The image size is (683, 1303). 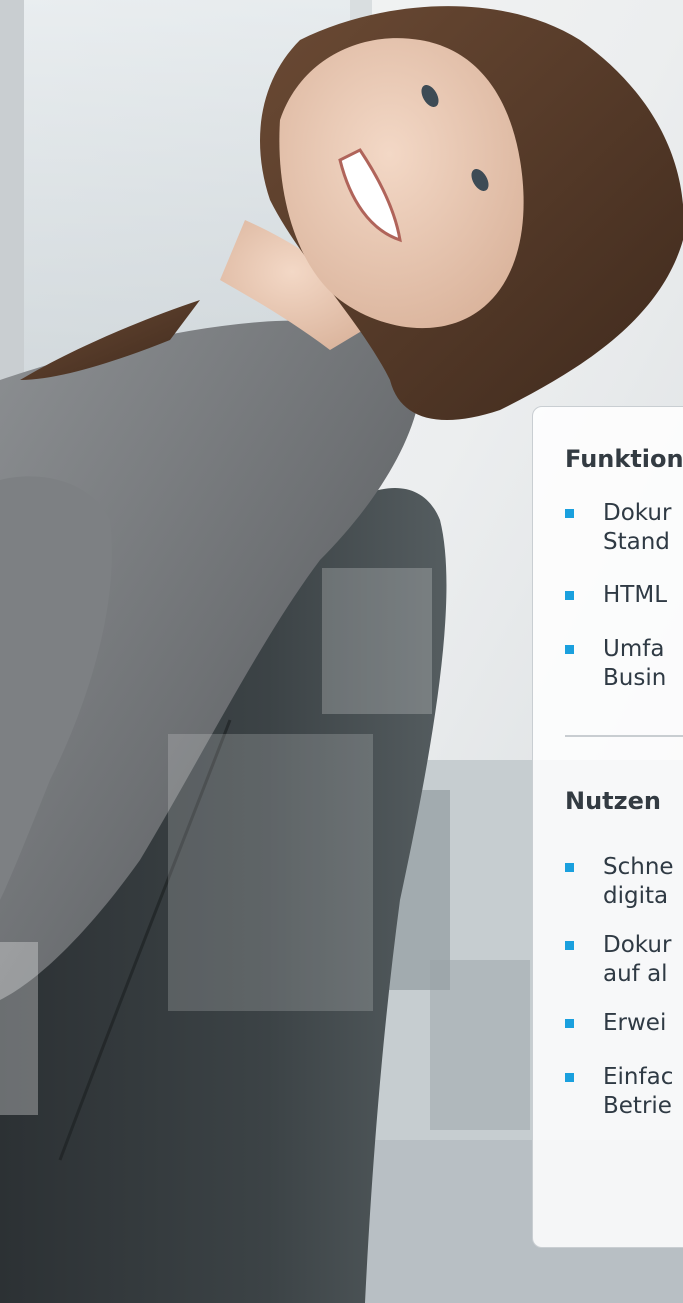 I want to click on list-item-line2: Stand, so click(x=636, y=542).